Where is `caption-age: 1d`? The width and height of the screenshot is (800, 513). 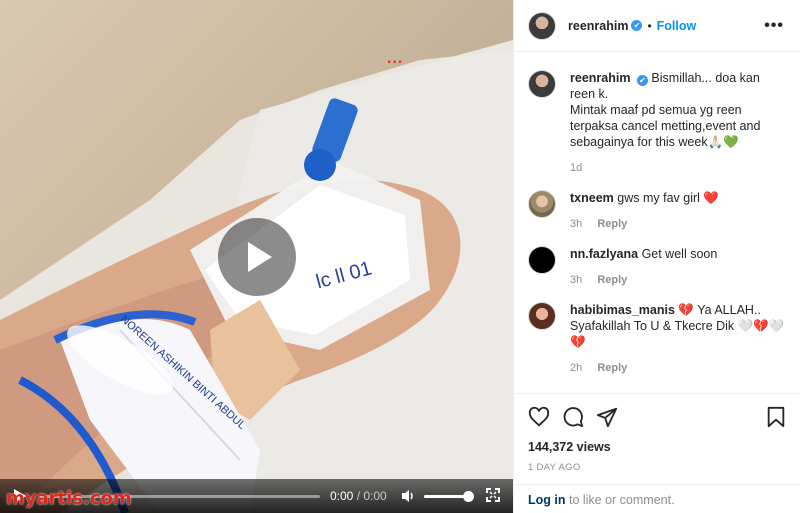
caption-age: 1d is located at coordinates (576, 168).